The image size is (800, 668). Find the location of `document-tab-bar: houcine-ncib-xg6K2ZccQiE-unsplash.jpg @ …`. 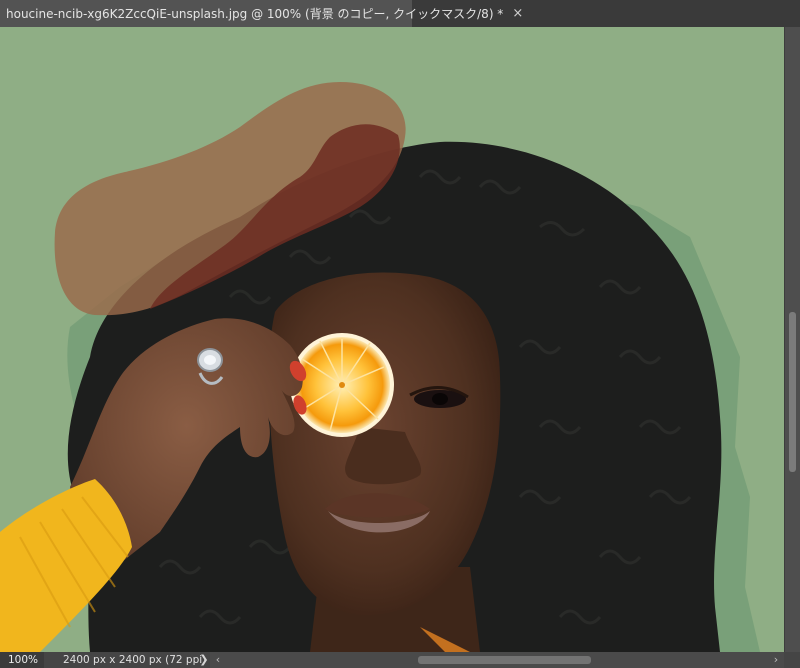

document-tab-bar: houcine-ncib-xg6K2ZccQiE-unsplash.jpg @ … is located at coordinates (400, 13).